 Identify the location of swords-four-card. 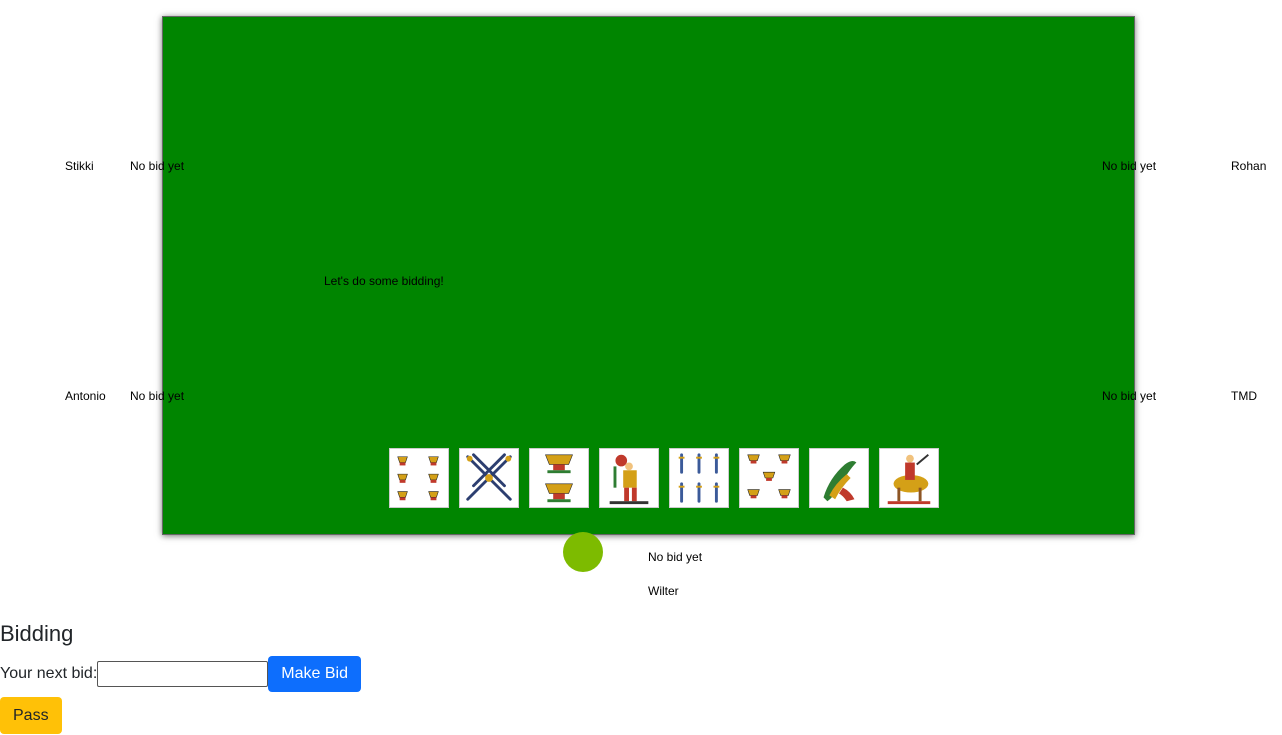
(489, 478).